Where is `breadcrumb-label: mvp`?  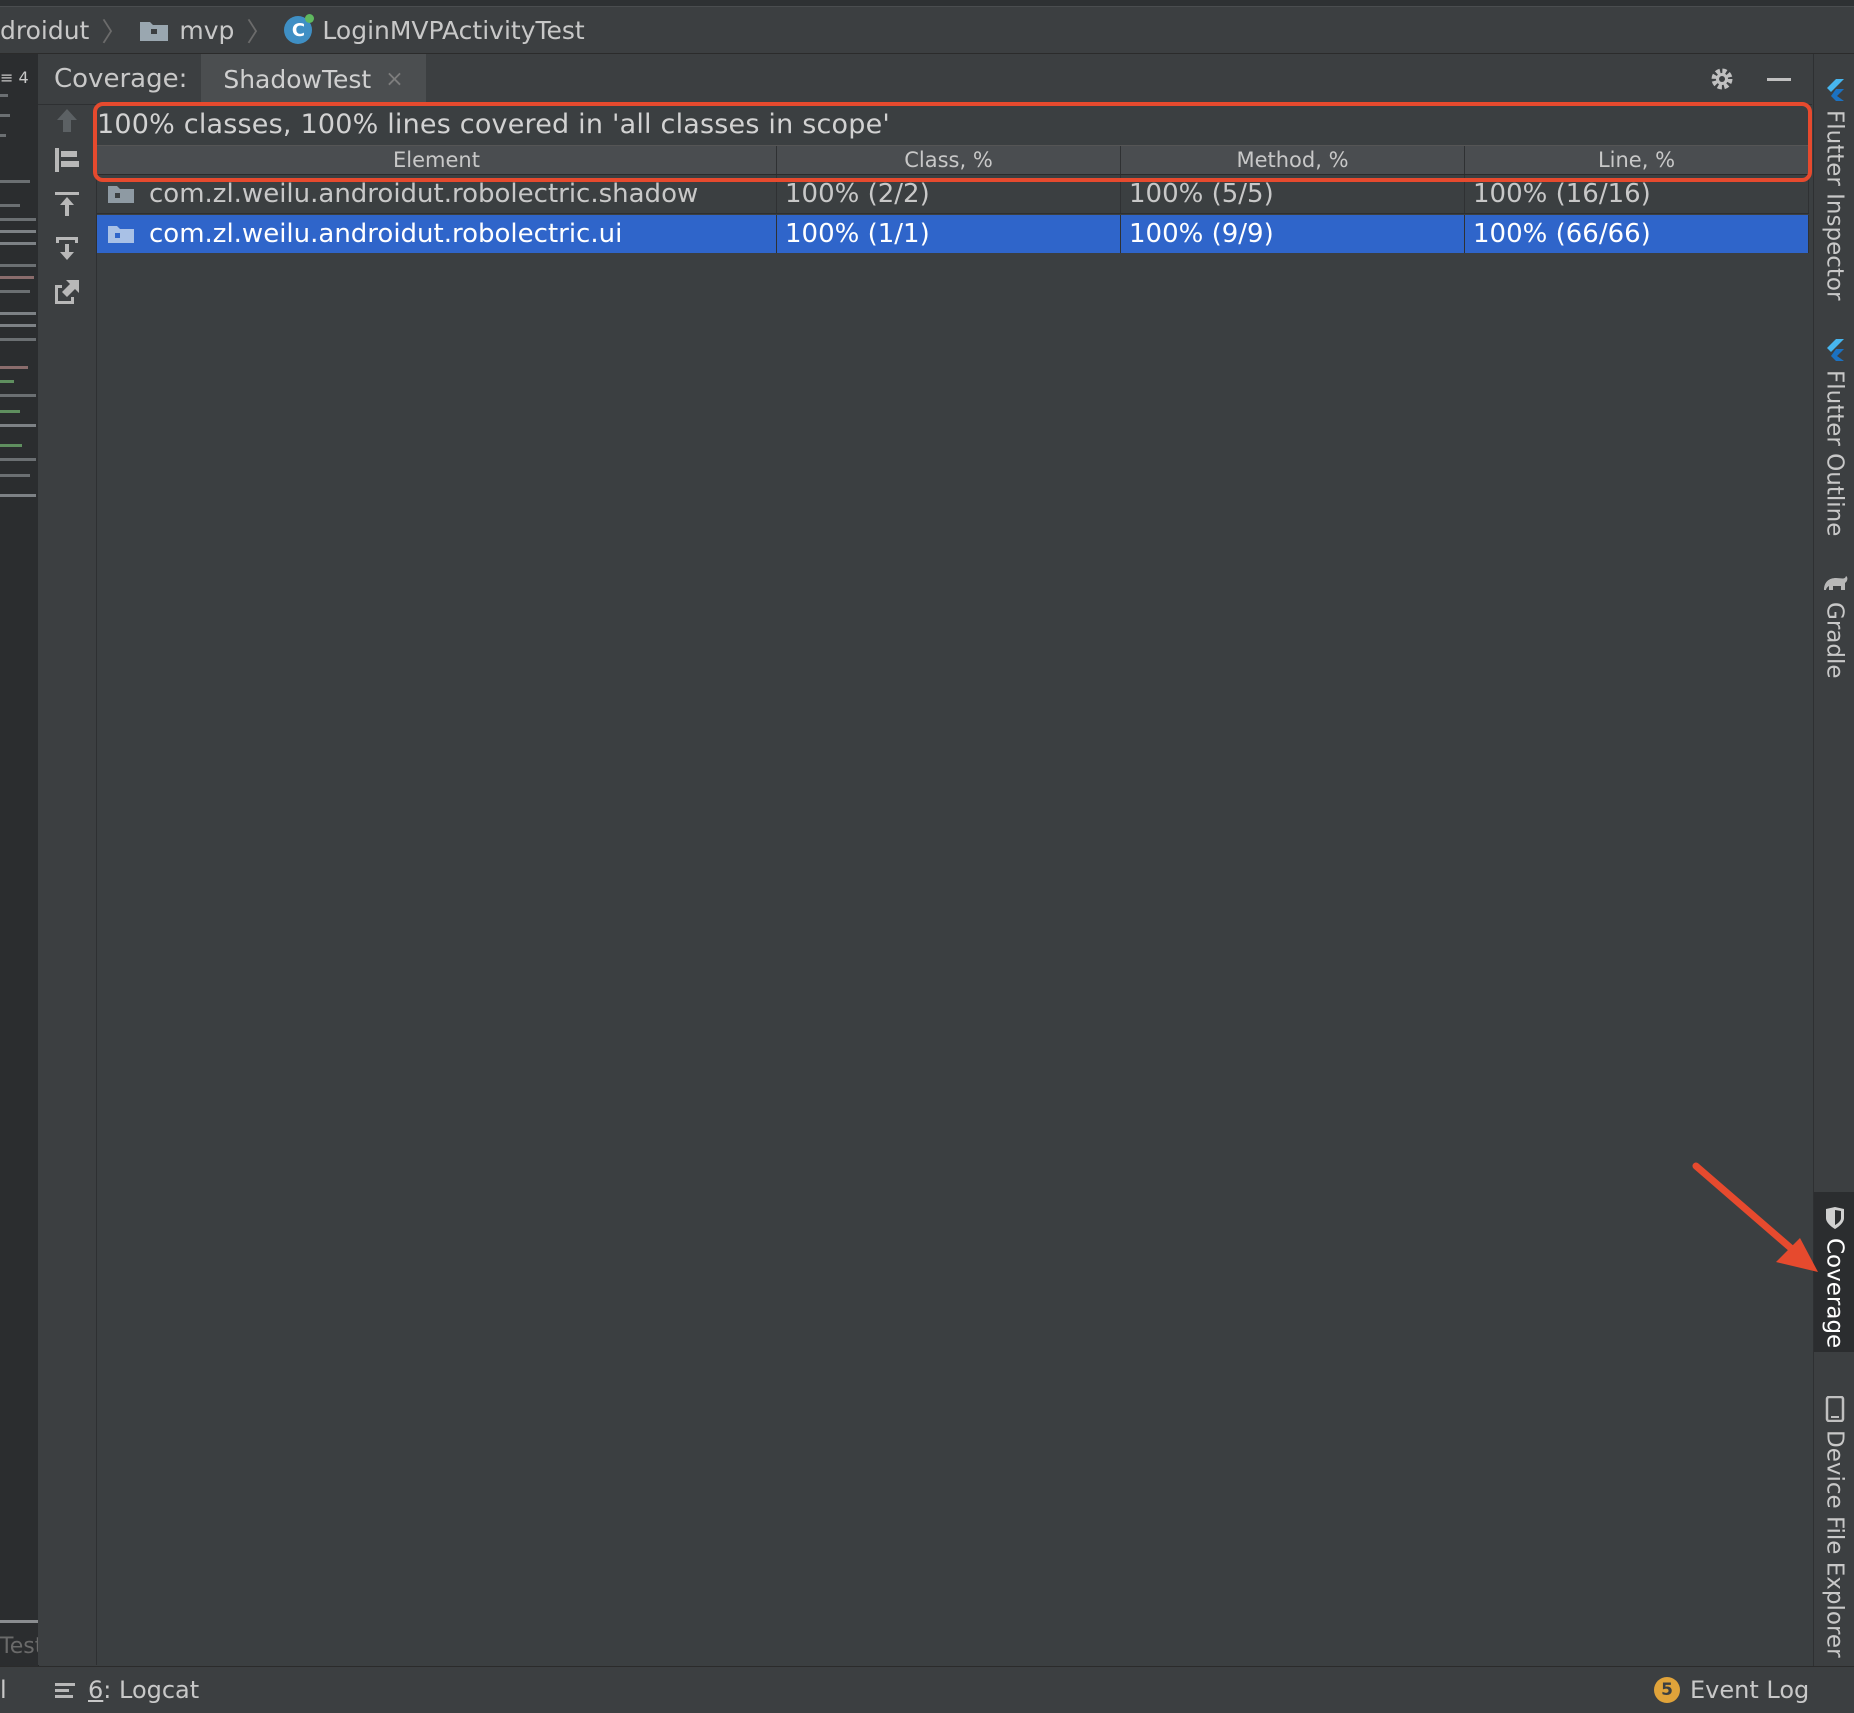
breadcrumb-label: mvp is located at coordinates (207, 30).